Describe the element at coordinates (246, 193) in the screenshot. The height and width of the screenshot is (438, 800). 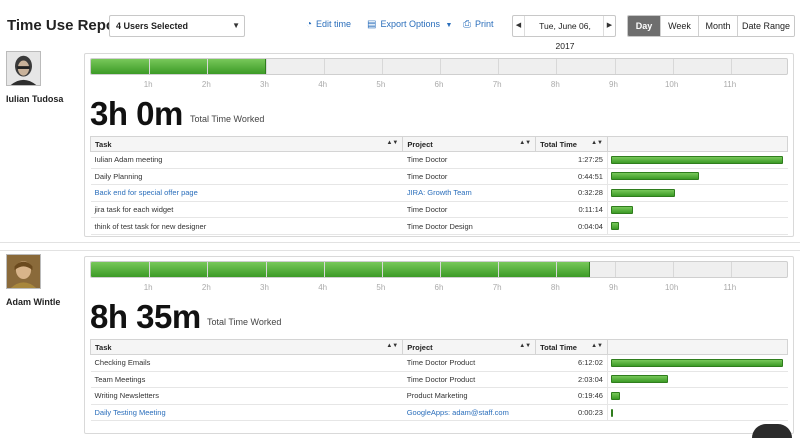
I see `task-name: Back end for special offer page` at that location.